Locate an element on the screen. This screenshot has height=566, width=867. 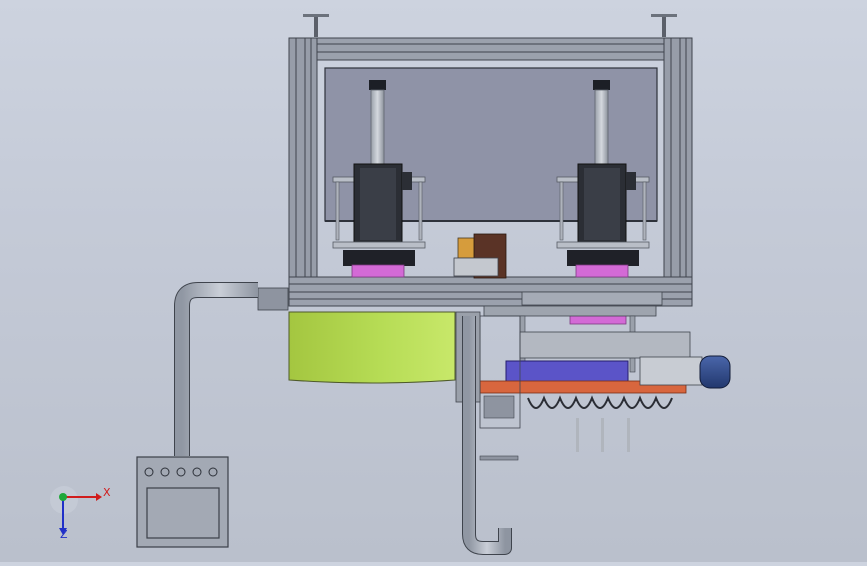
duct-left is located at coordinates (216, 369).